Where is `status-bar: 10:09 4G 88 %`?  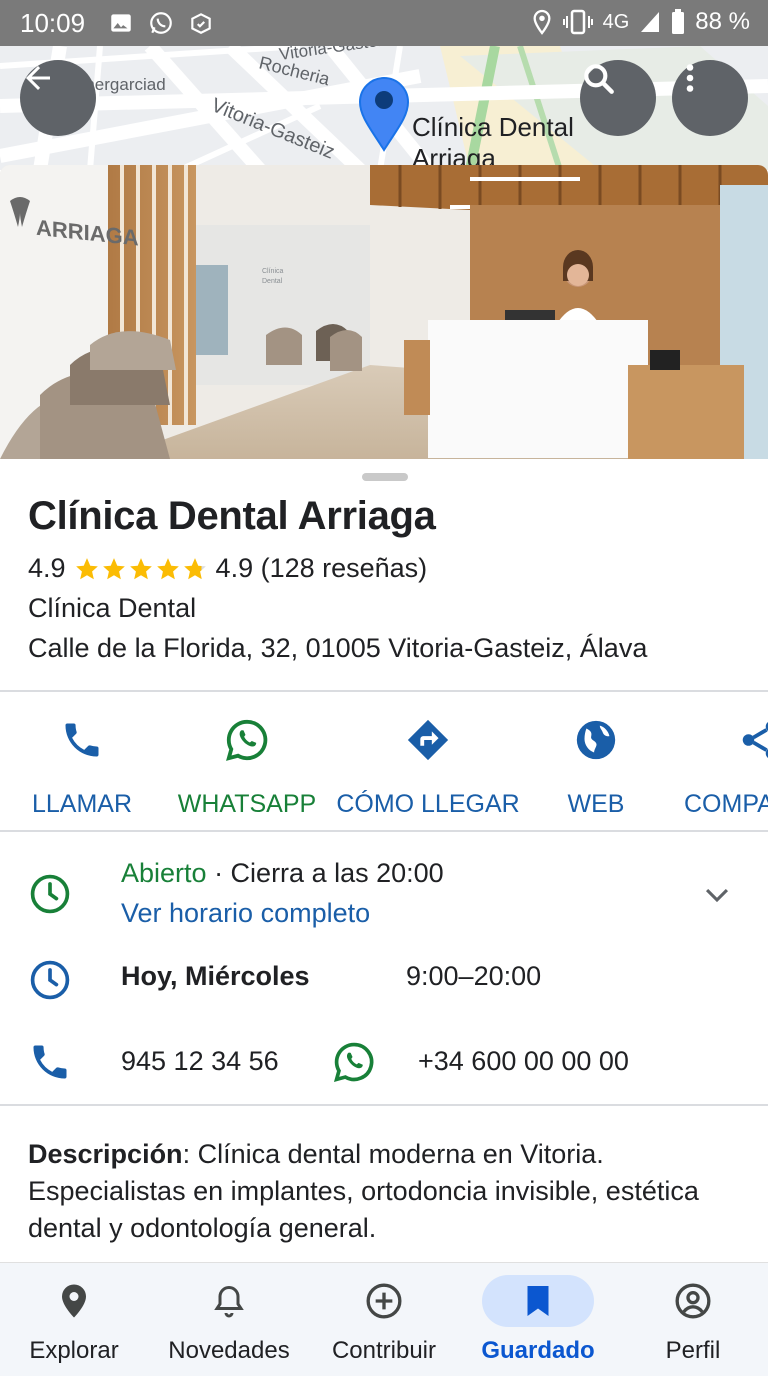 status-bar: 10:09 4G 88 % is located at coordinates (384, 23).